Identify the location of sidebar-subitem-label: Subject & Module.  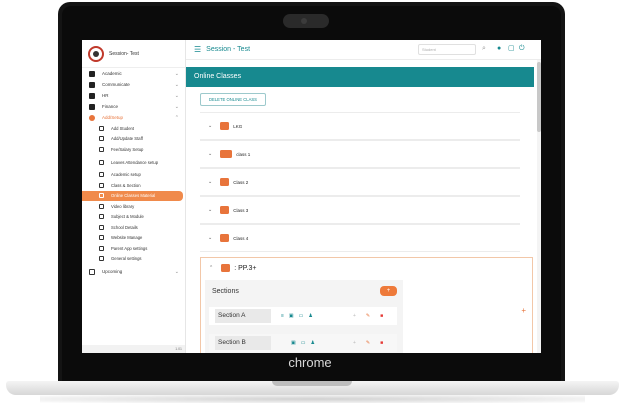
(127, 217).